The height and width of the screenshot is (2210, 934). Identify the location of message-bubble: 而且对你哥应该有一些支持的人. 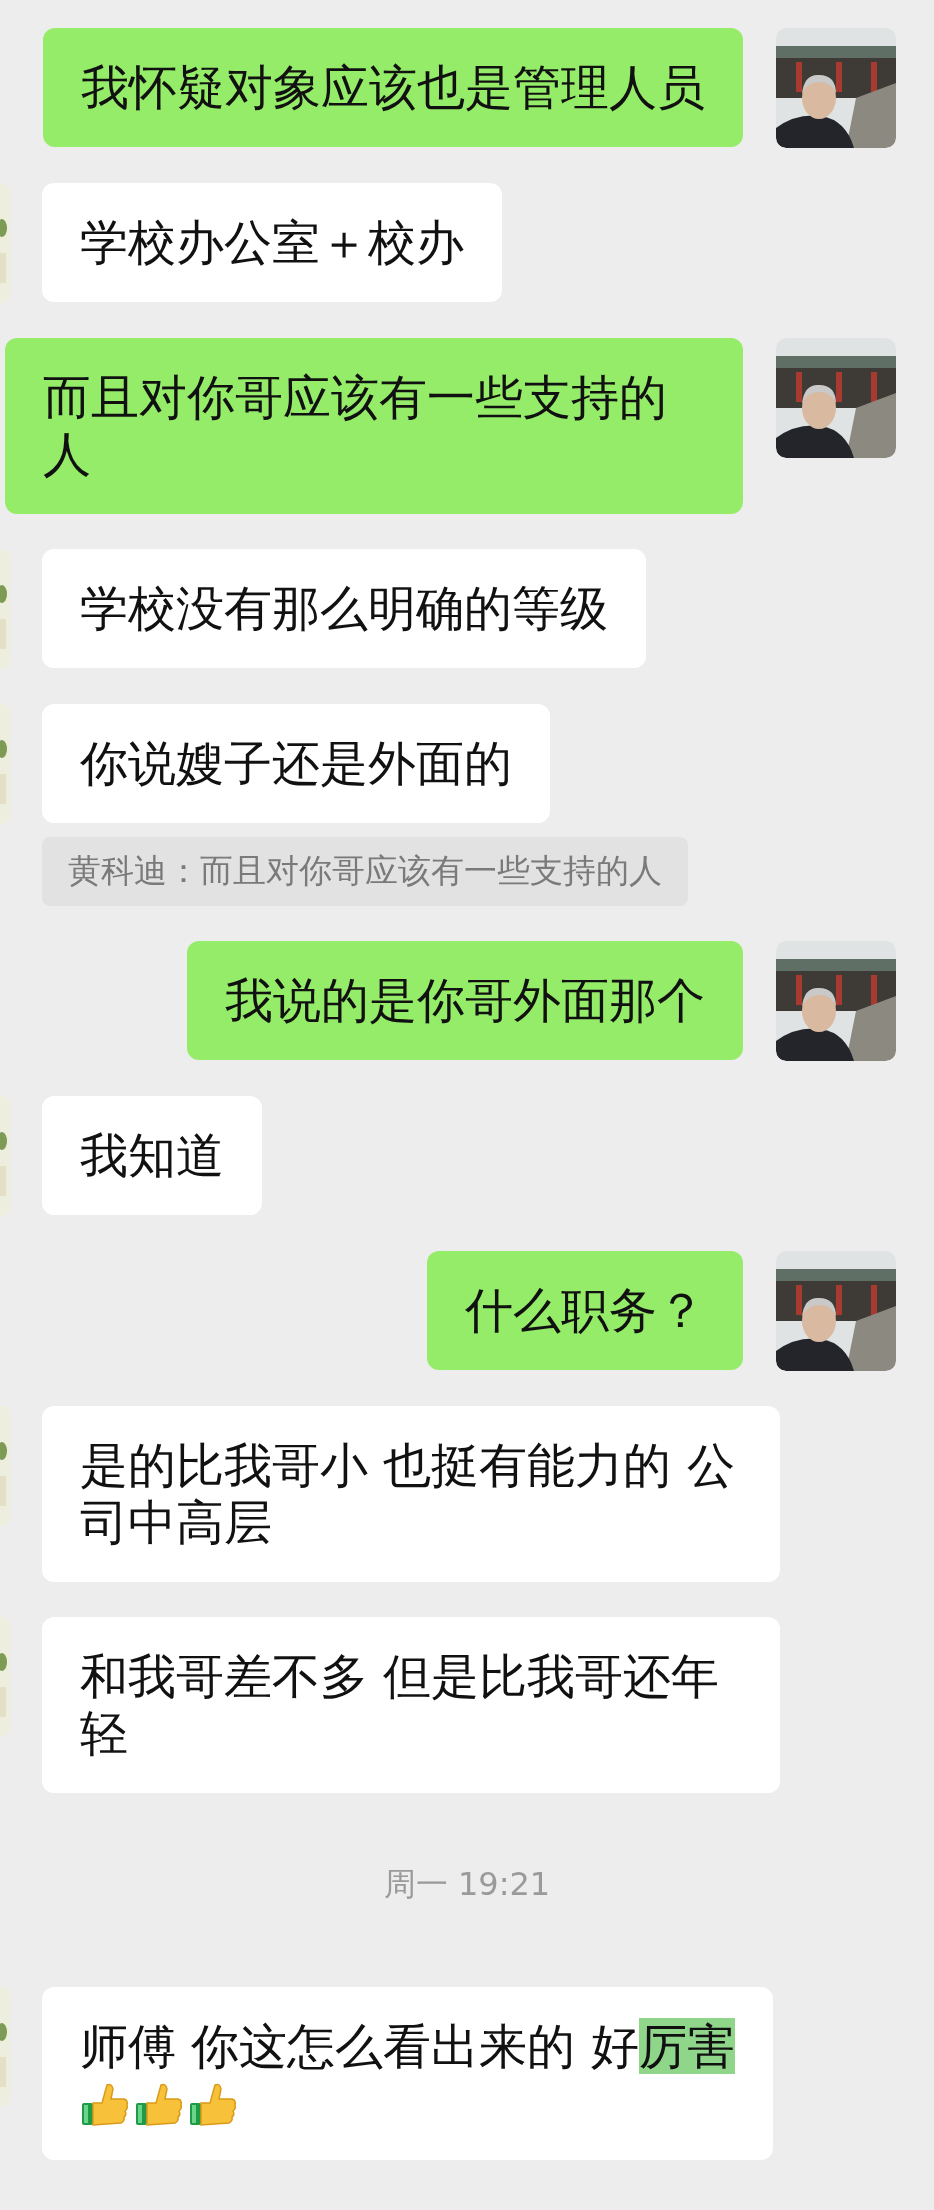
(374, 426).